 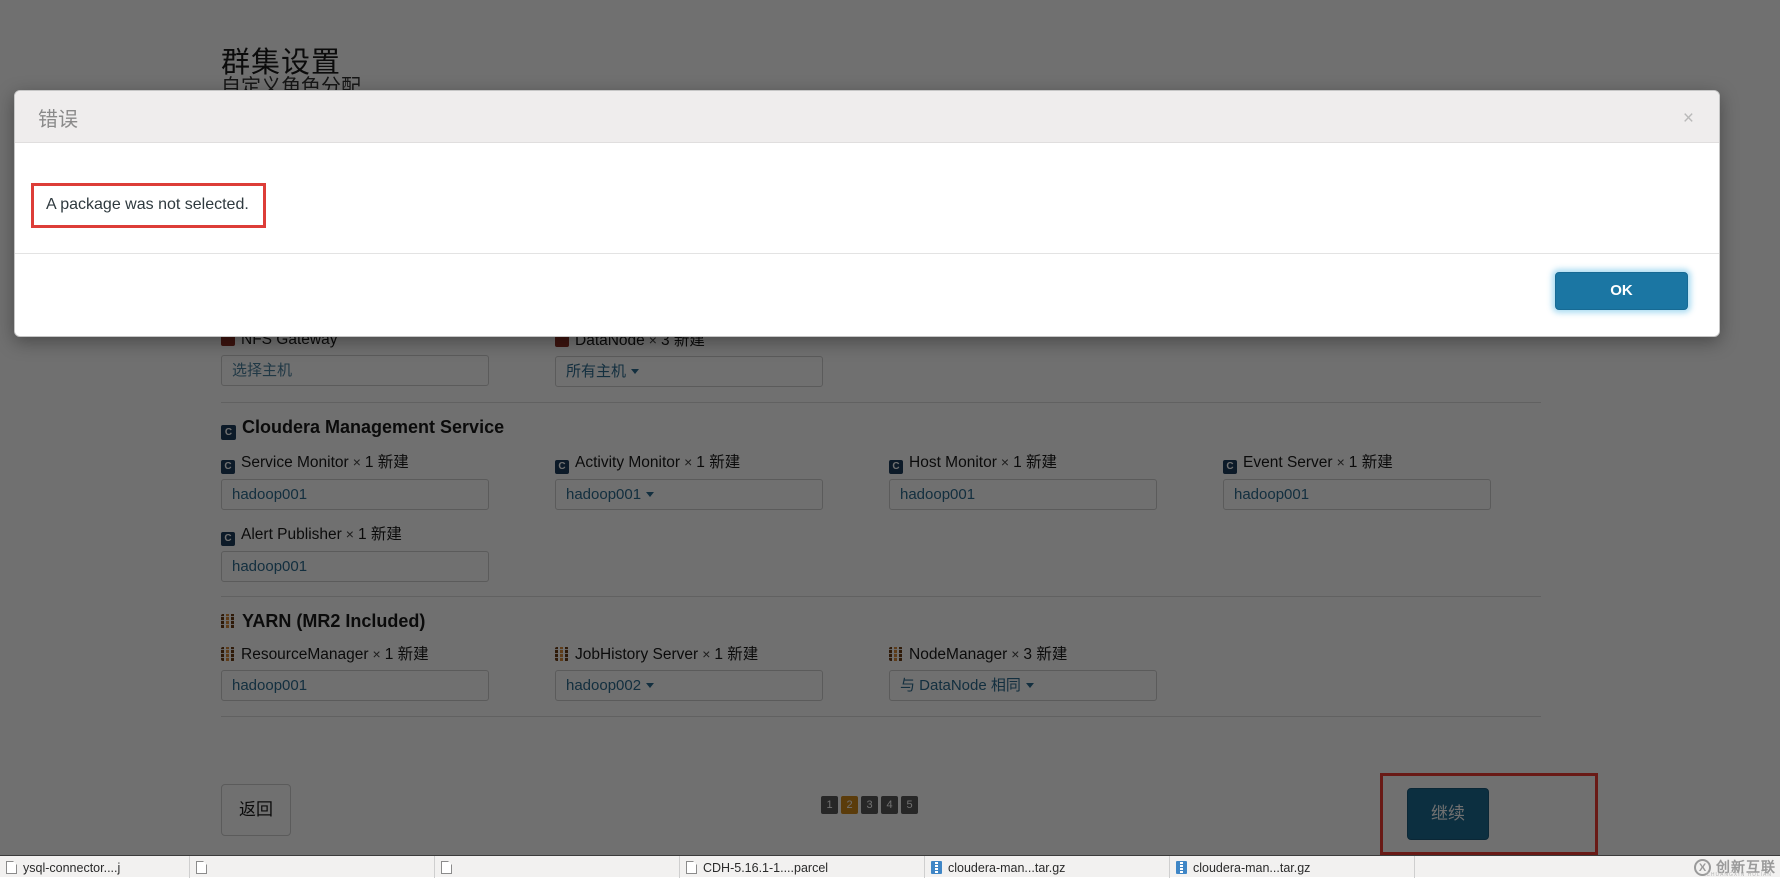 I want to click on error-message-highlight: A package was not selected., so click(x=148, y=205).